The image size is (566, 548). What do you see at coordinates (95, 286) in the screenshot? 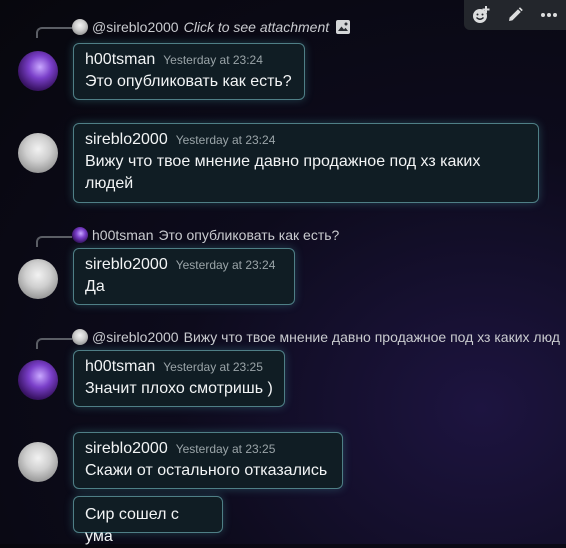
I see `message-text: Да` at bounding box center [95, 286].